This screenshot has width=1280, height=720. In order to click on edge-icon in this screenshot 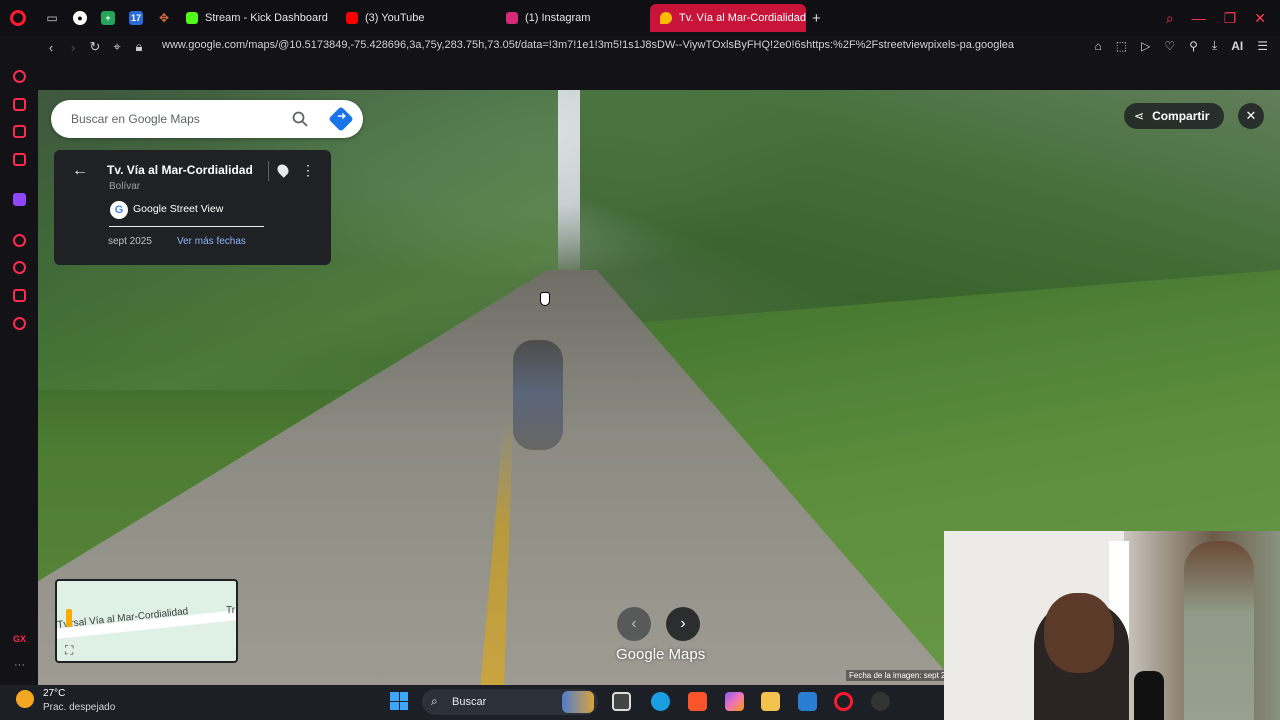, I will do `click(660, 701)`.